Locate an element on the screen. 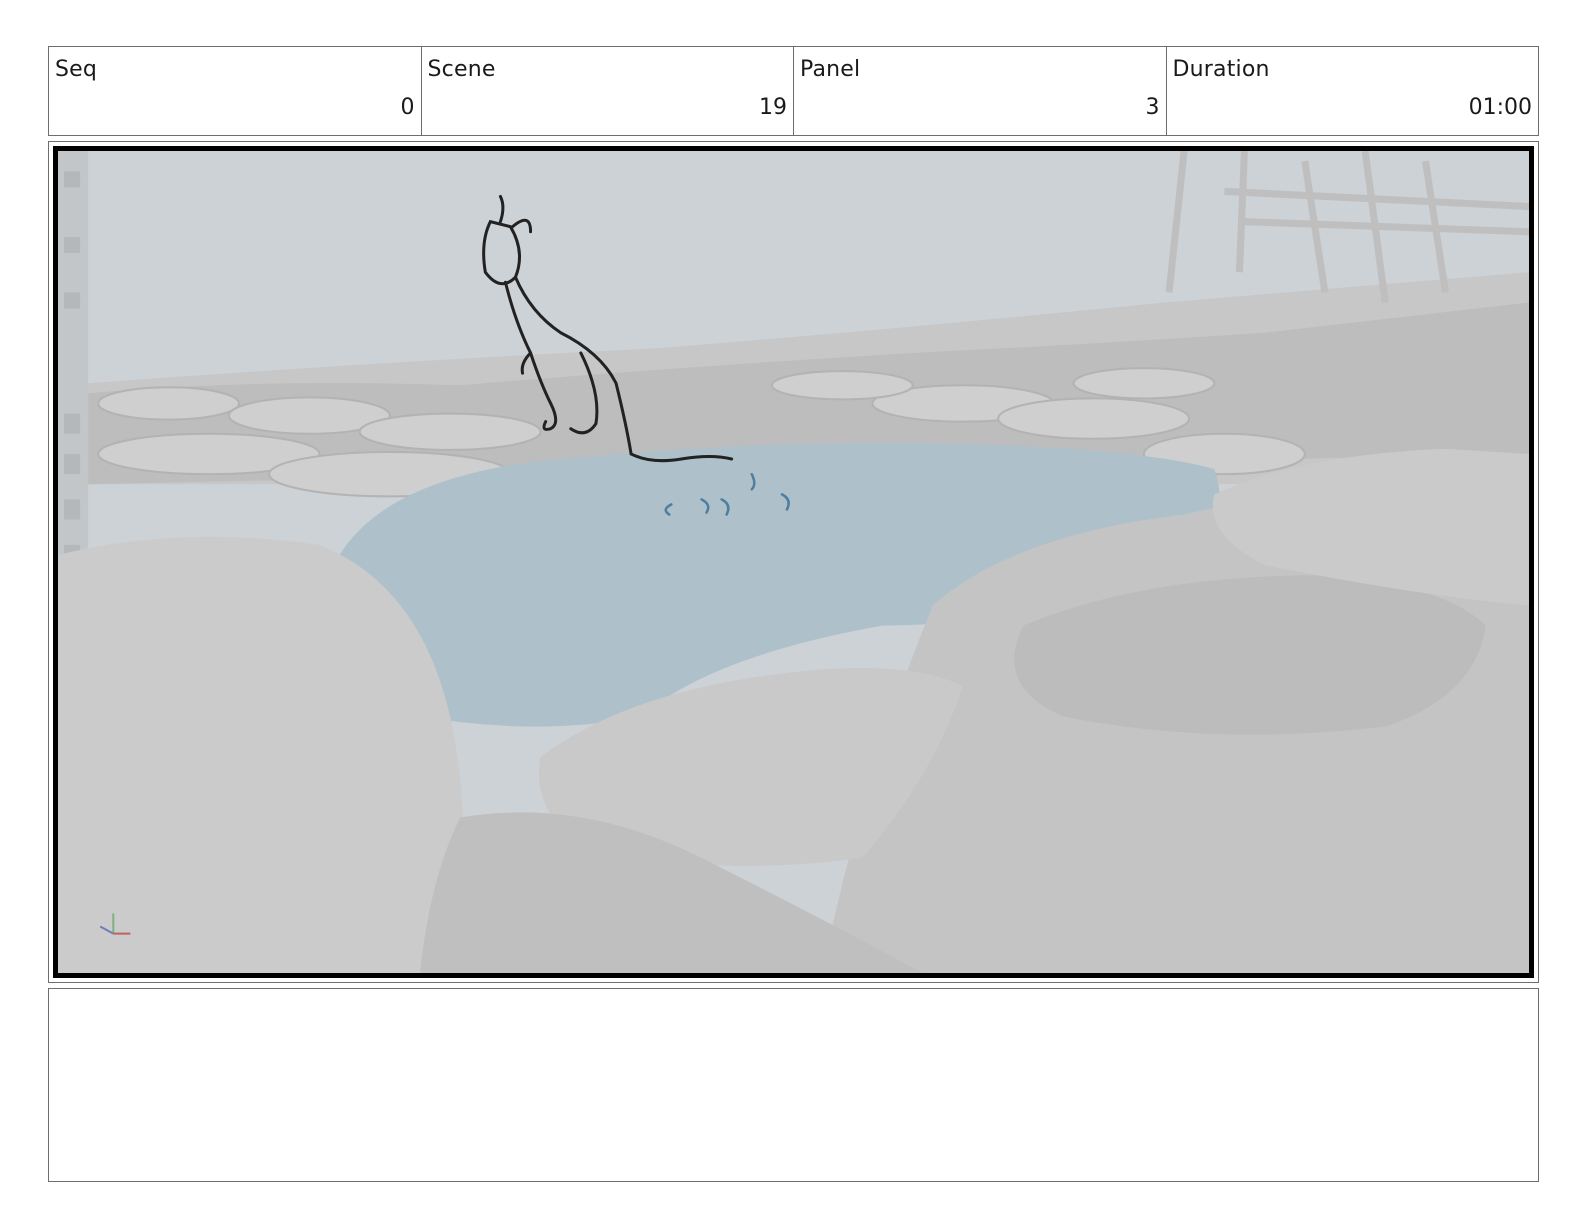  panel-value: 3 is located at coordinates (1152, 107).